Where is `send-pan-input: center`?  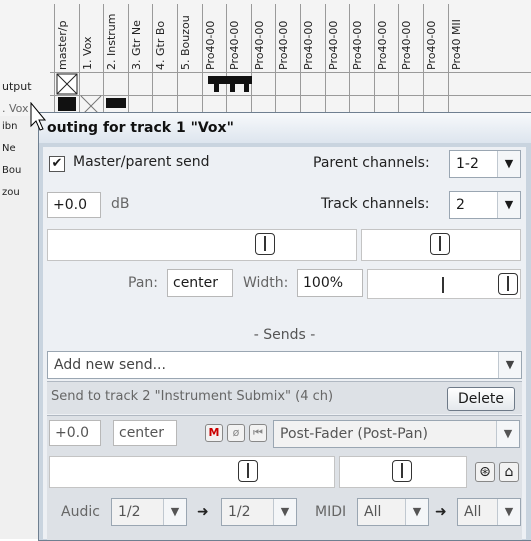
send-pan-input: center is located at coordinates (145, 433).